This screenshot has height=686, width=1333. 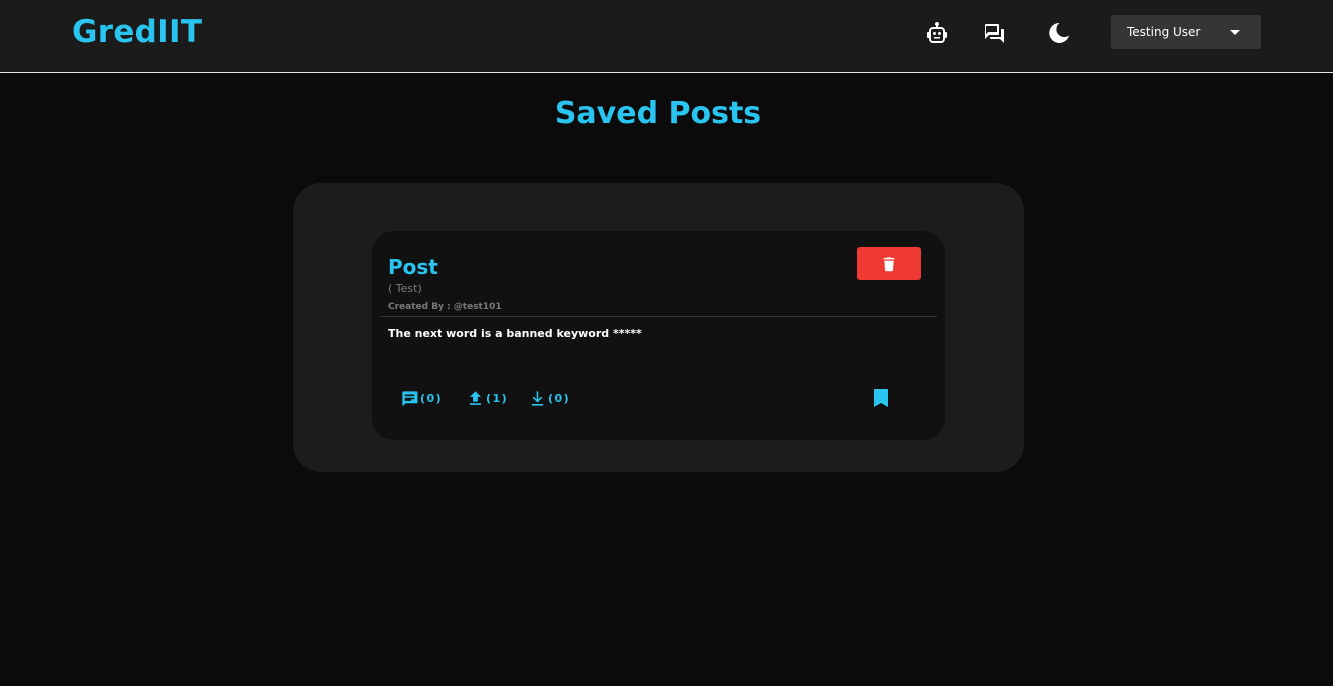 I want to click on download-arrow-icon, so click(x=537, y=398).